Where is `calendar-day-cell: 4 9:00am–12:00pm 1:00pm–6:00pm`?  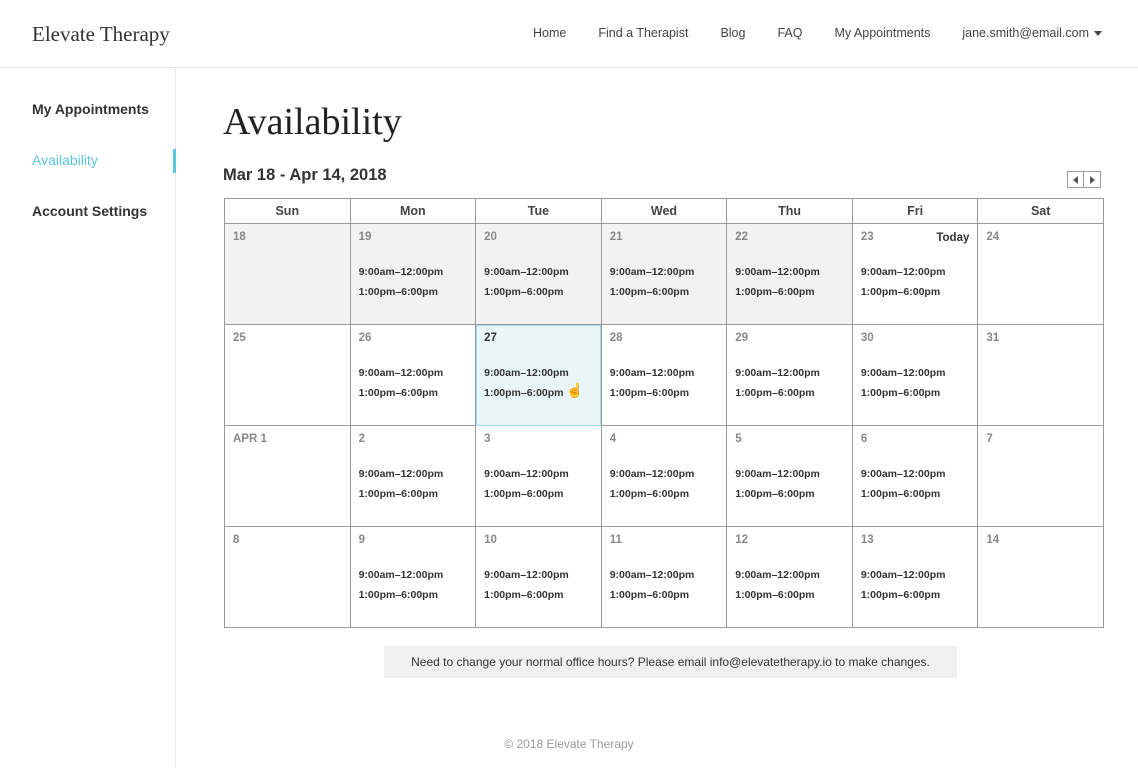
calendar-day-cell: 4 9:00am–12:00pm 1:00pm–6:00pm is located at coordinates (664, 476).